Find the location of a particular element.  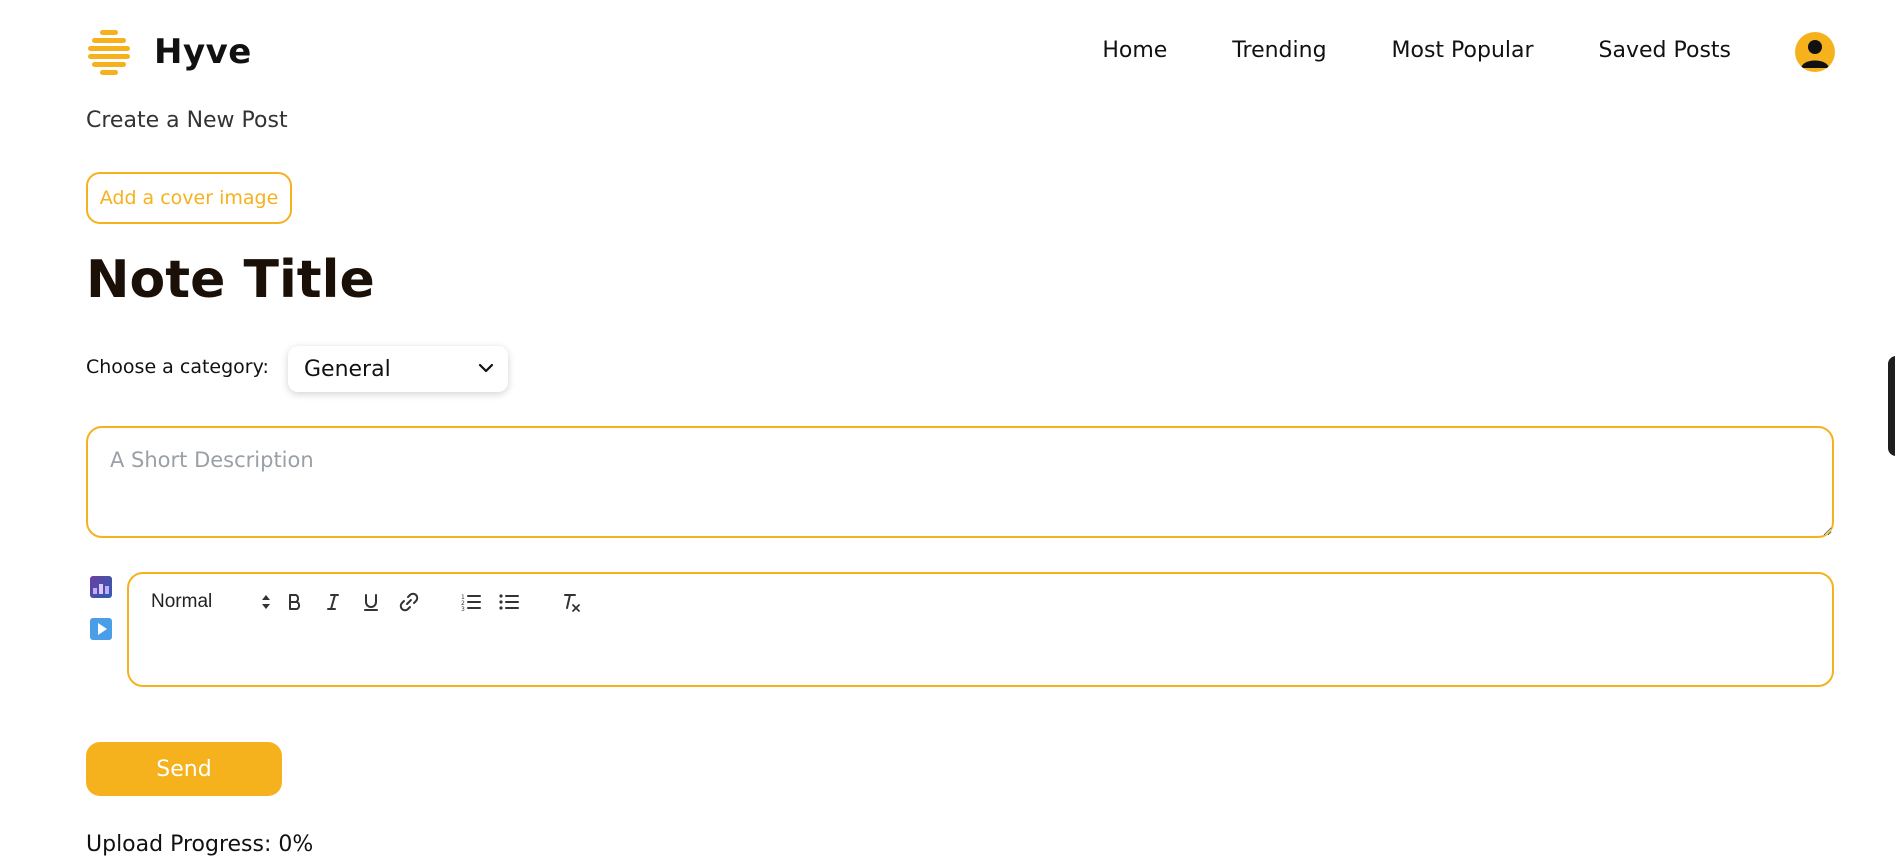

ordered-list-button: 1 2 3 is located at coordinates (471, 602).